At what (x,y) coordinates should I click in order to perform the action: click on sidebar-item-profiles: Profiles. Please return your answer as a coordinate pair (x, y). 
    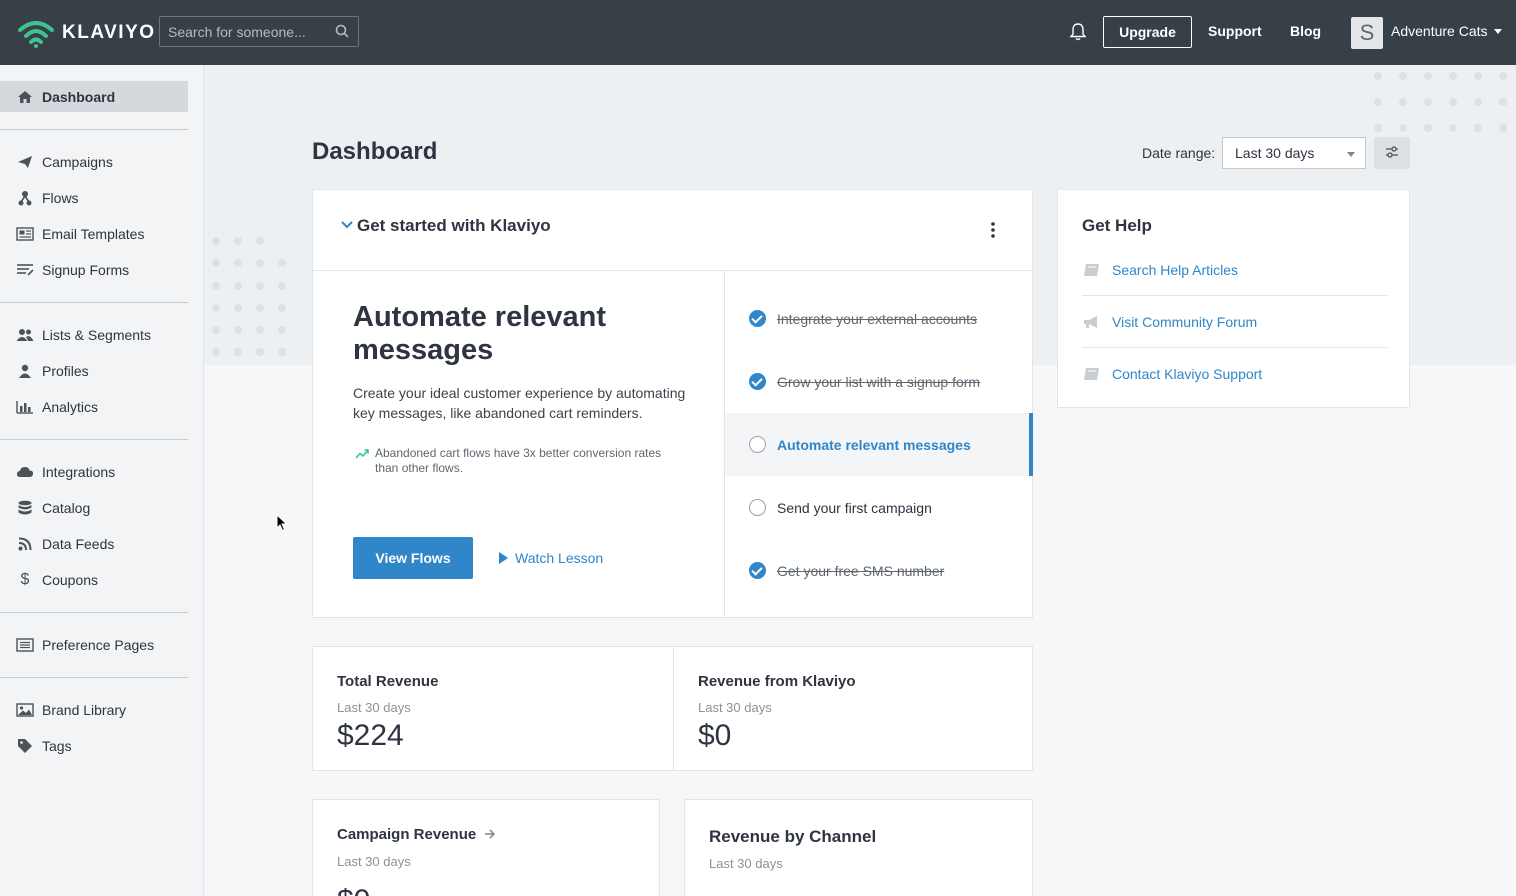
    Looking at the image, I should click on (94, 370).